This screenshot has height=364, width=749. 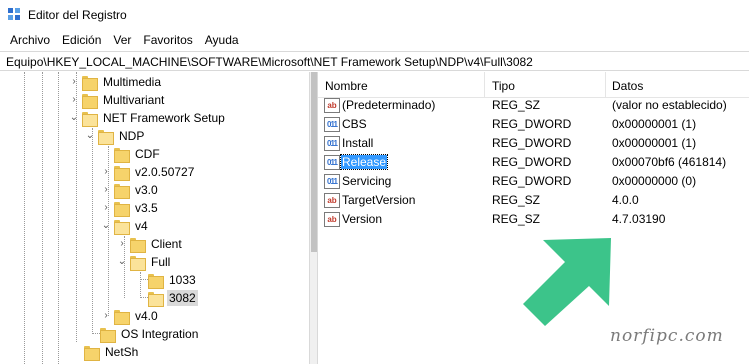 What do you see at coordinates (167, 40) in the screenshot?
I see `menu-favoritos: Favoritos` at bounding box center [167, 40].